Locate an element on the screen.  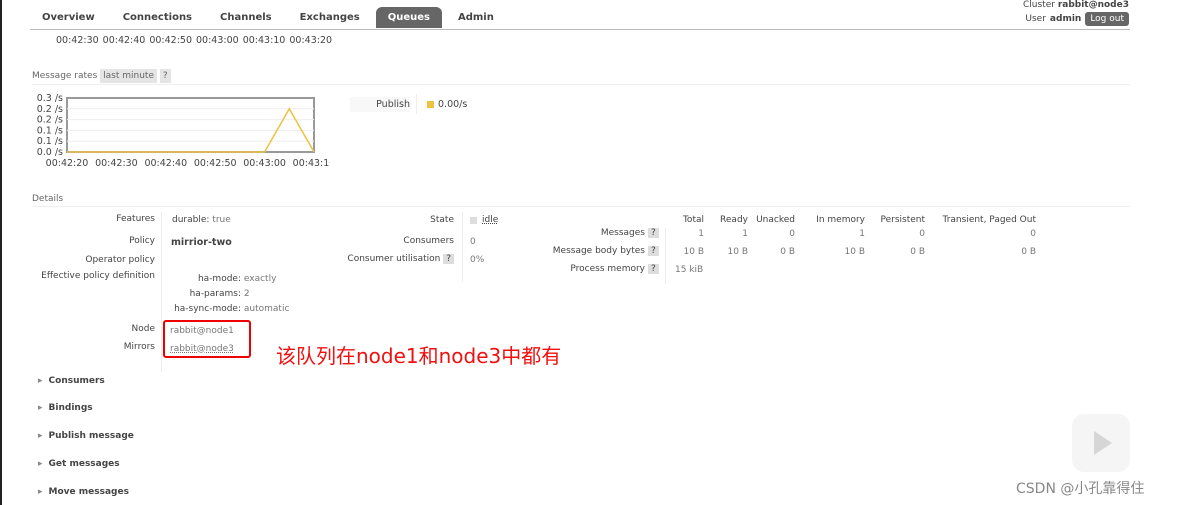
details-header: Details is located at coordinates (48, 199).